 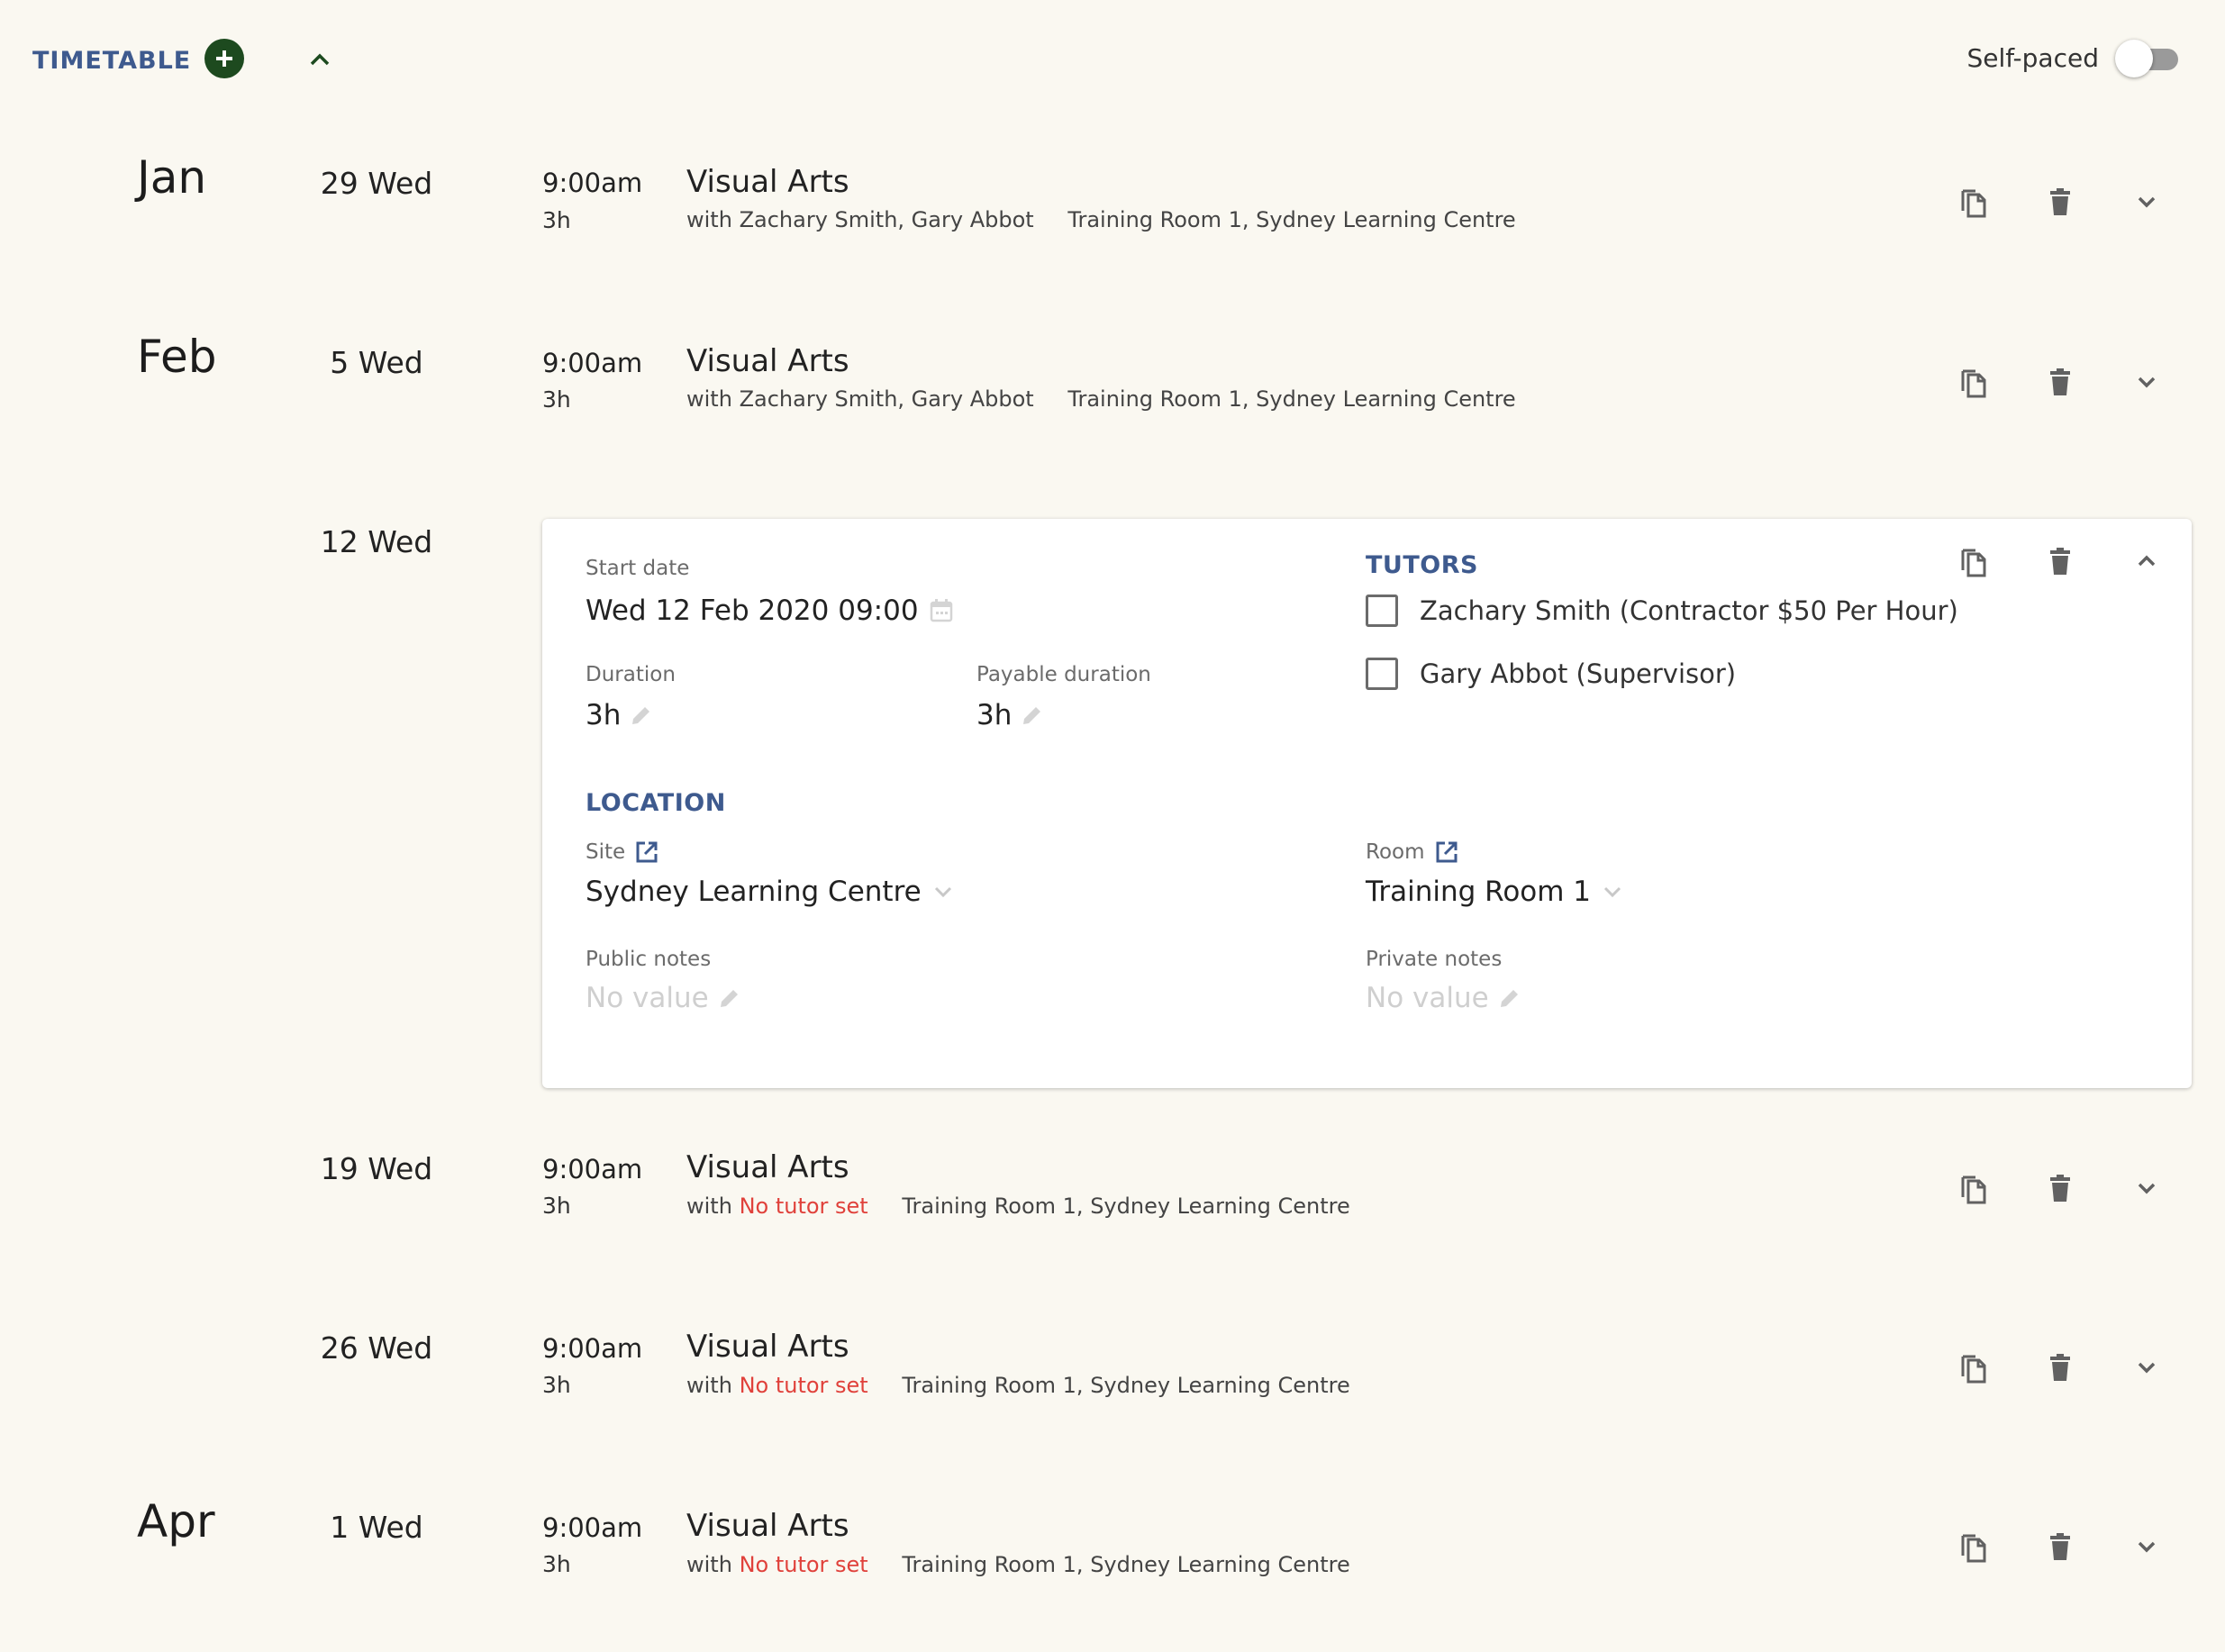 I want to click on room-label: Room, so click(x=1395, y=852).